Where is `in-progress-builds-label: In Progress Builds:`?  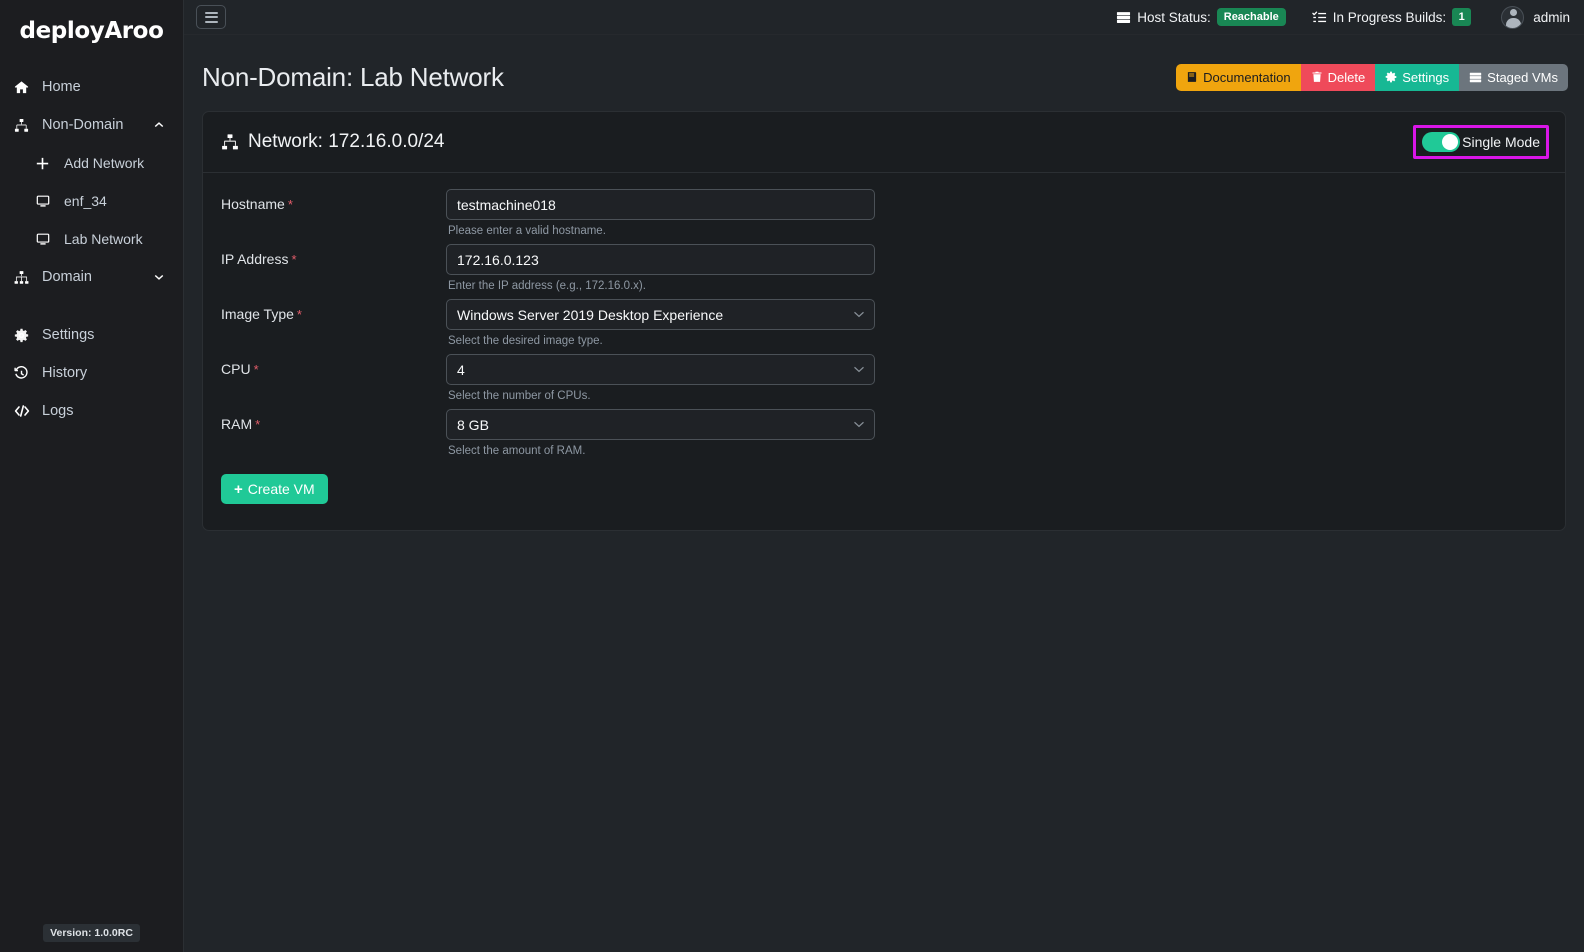 in-progress-builds-label: In Progress Builds: is located at coordinates (1389, 17).